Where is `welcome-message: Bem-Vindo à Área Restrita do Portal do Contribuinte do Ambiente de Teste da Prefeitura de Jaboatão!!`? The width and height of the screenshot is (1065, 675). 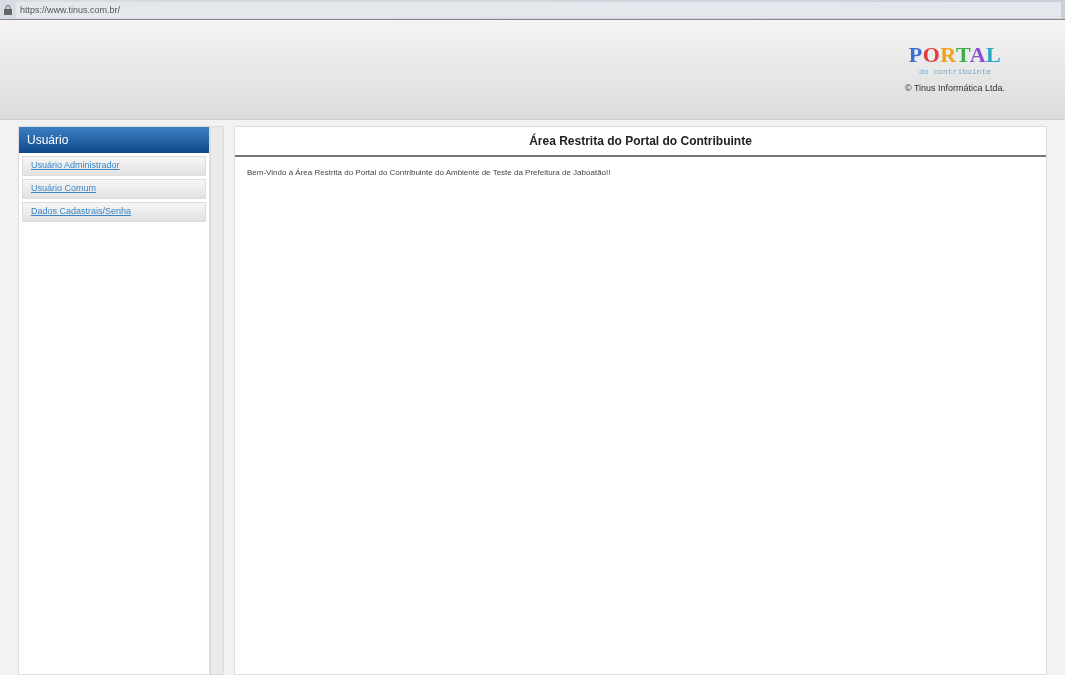
welcome-message: Bem-Vindo à Área Restrita do Portal do Contribuinte do Ambiente de Teste da Prefeitura de Jaboatão!! is located at coordinates (429, 173).